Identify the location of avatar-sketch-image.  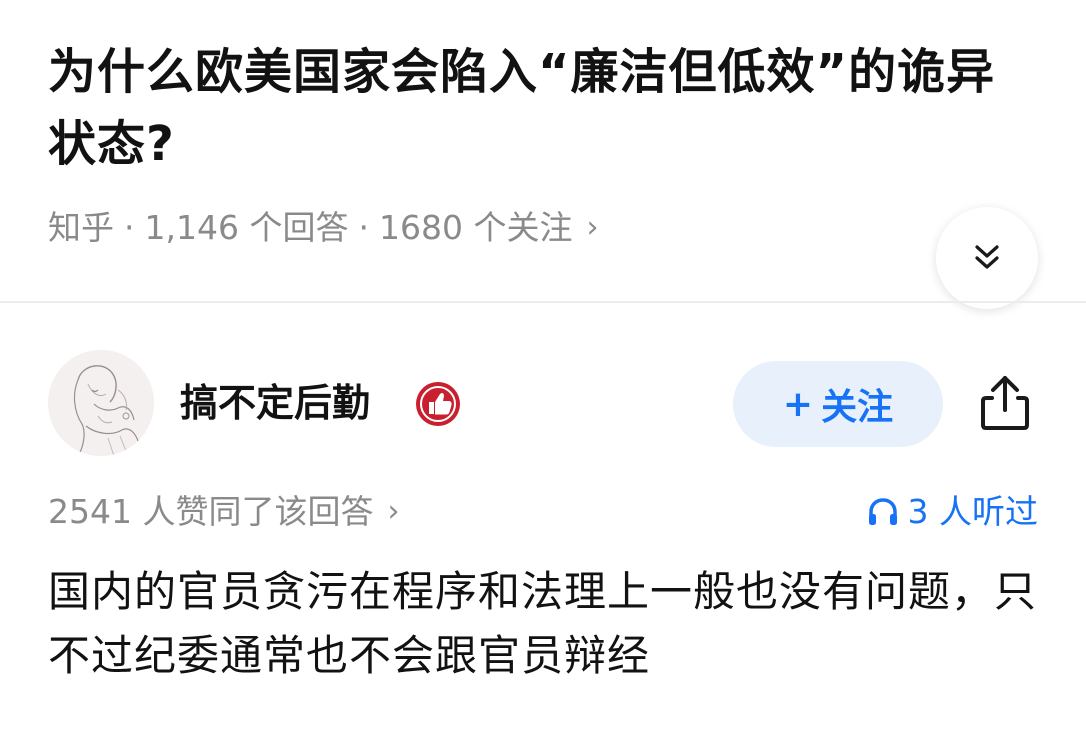
(101, 403).